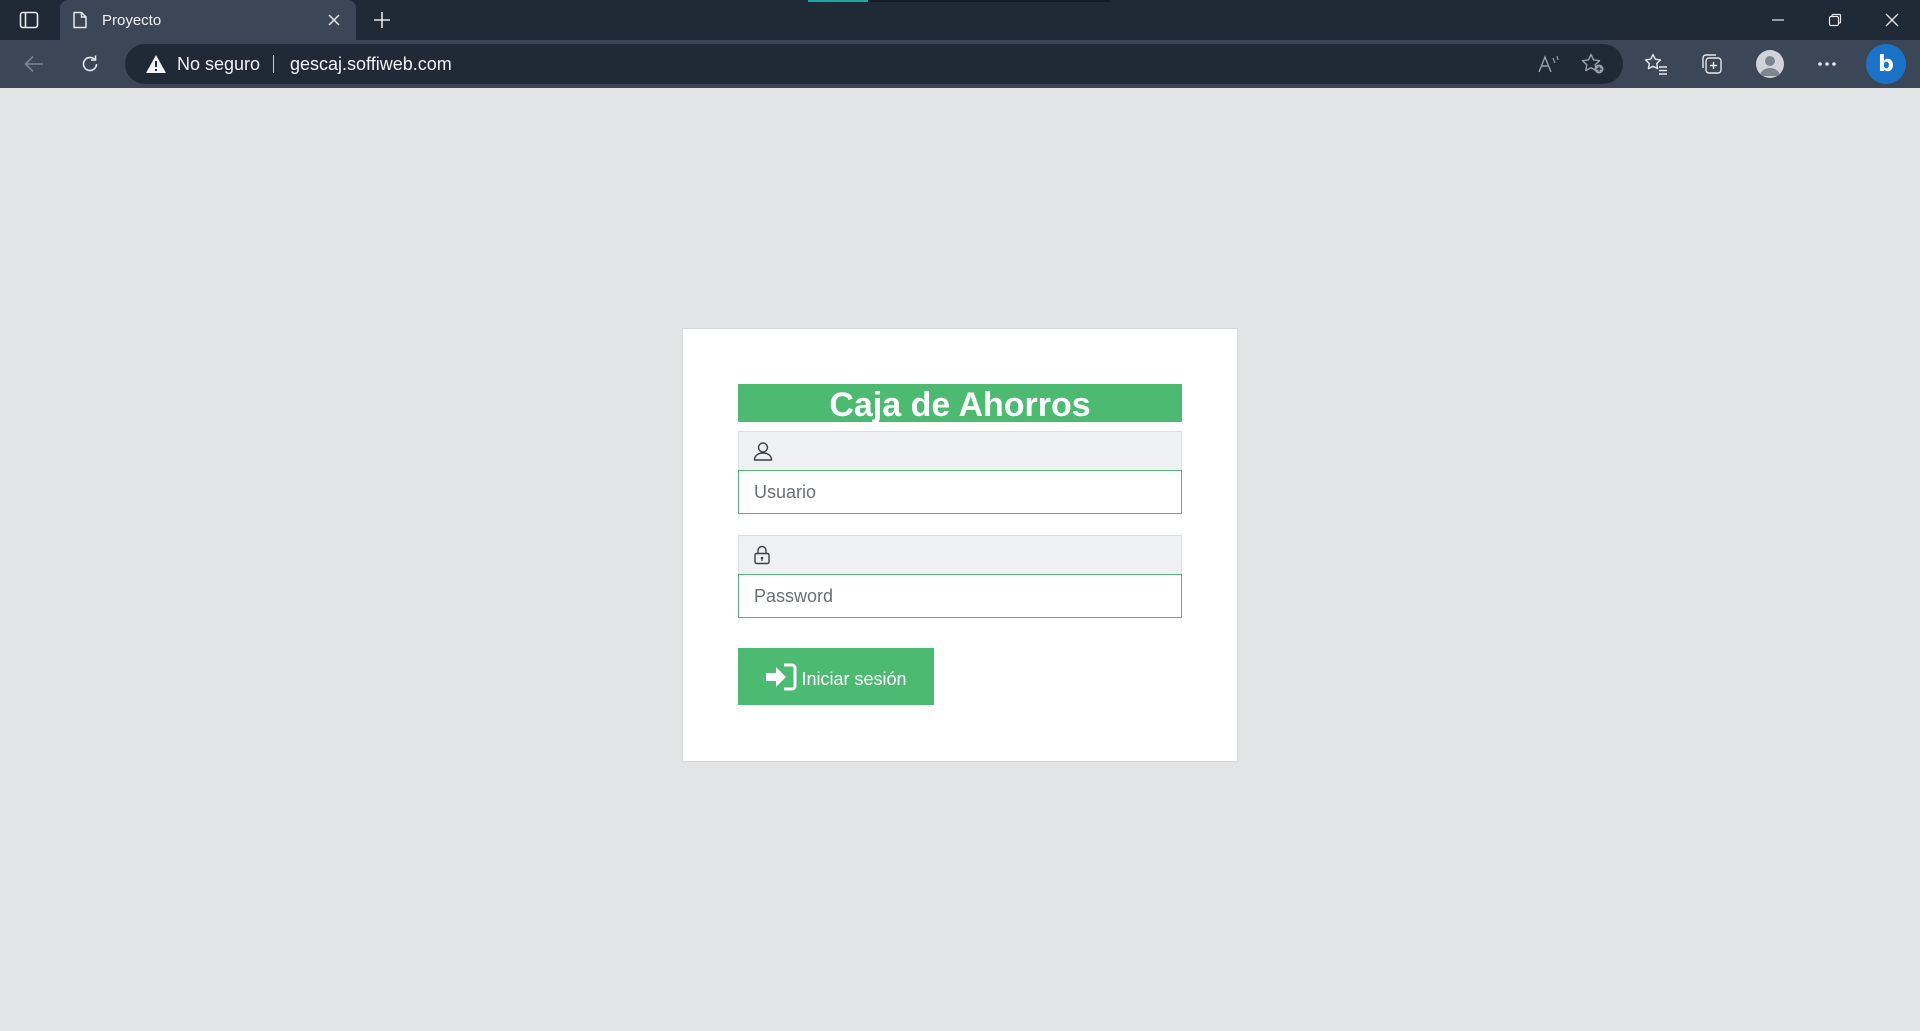 This screenshot has height=1031, width=1920. I want to click on more-horizontal-icon, so click(1827, 64).